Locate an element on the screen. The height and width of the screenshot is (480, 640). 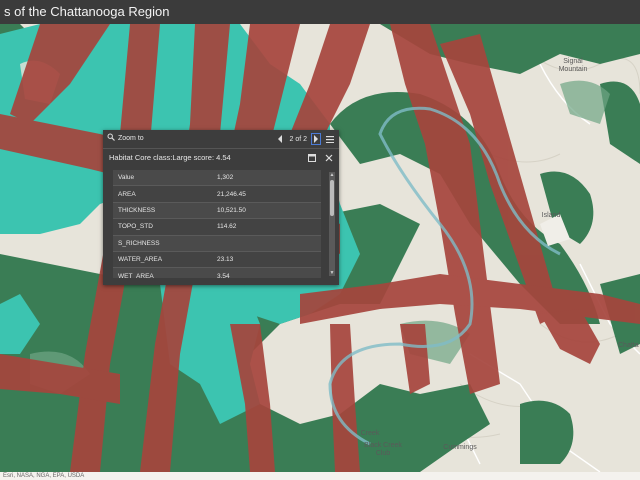
label-creek: Creek is located at coordinates (370, 433).